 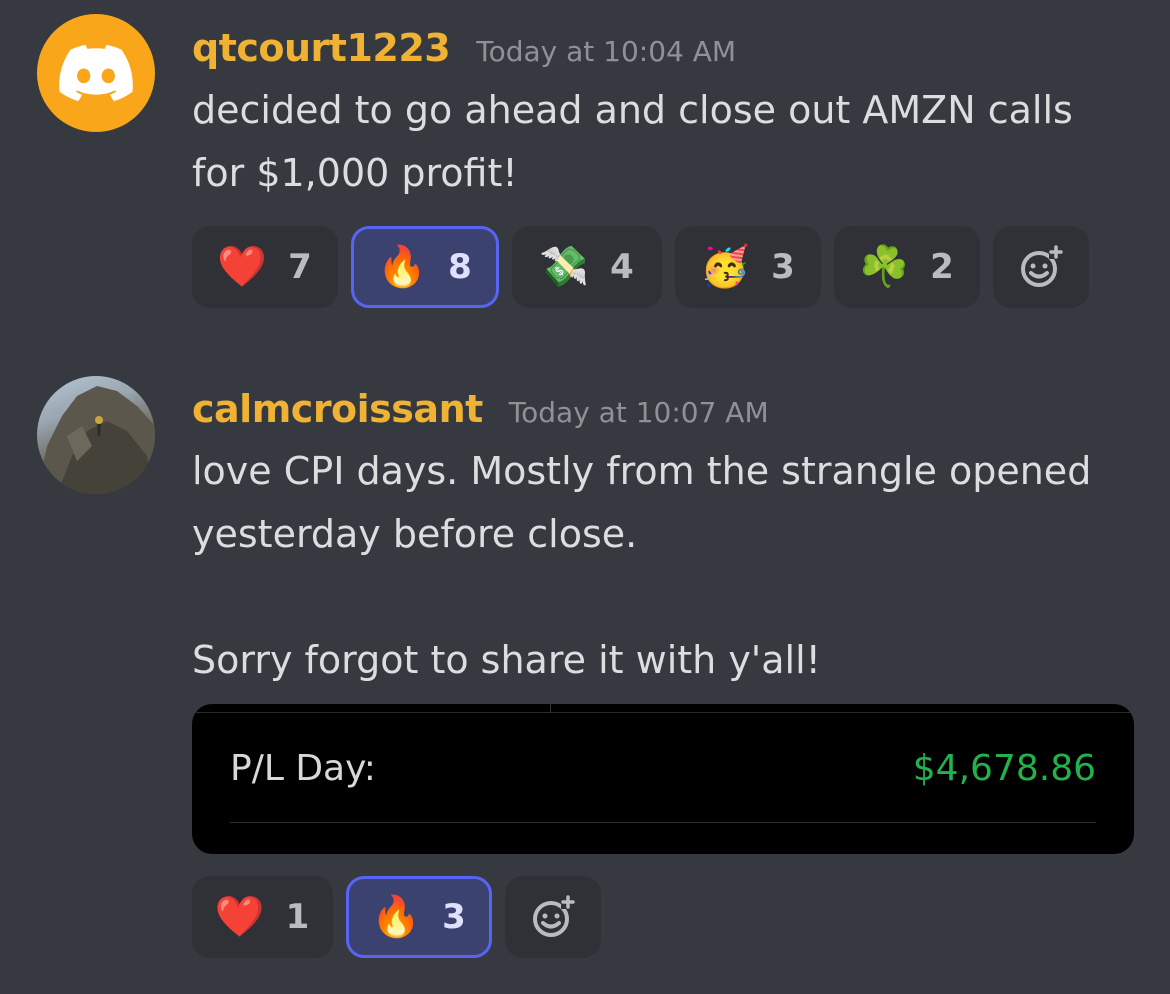 I want to click on reaction-count: 8, so click(x=460, y=267).